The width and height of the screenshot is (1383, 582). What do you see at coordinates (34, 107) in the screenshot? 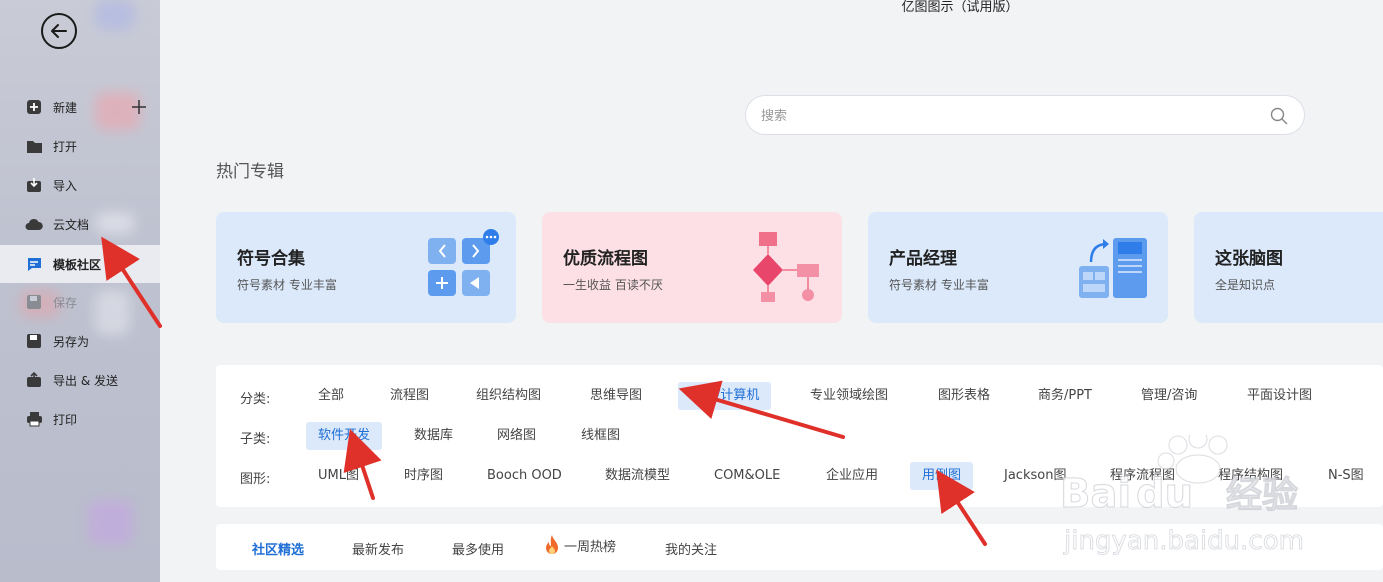
I see `plus-box-icon` at bounding box center [34, 107].